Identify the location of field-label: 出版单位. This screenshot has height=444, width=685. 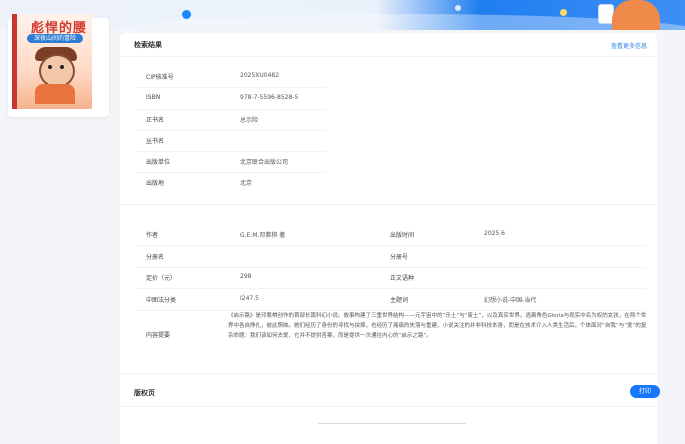
(158, 162).